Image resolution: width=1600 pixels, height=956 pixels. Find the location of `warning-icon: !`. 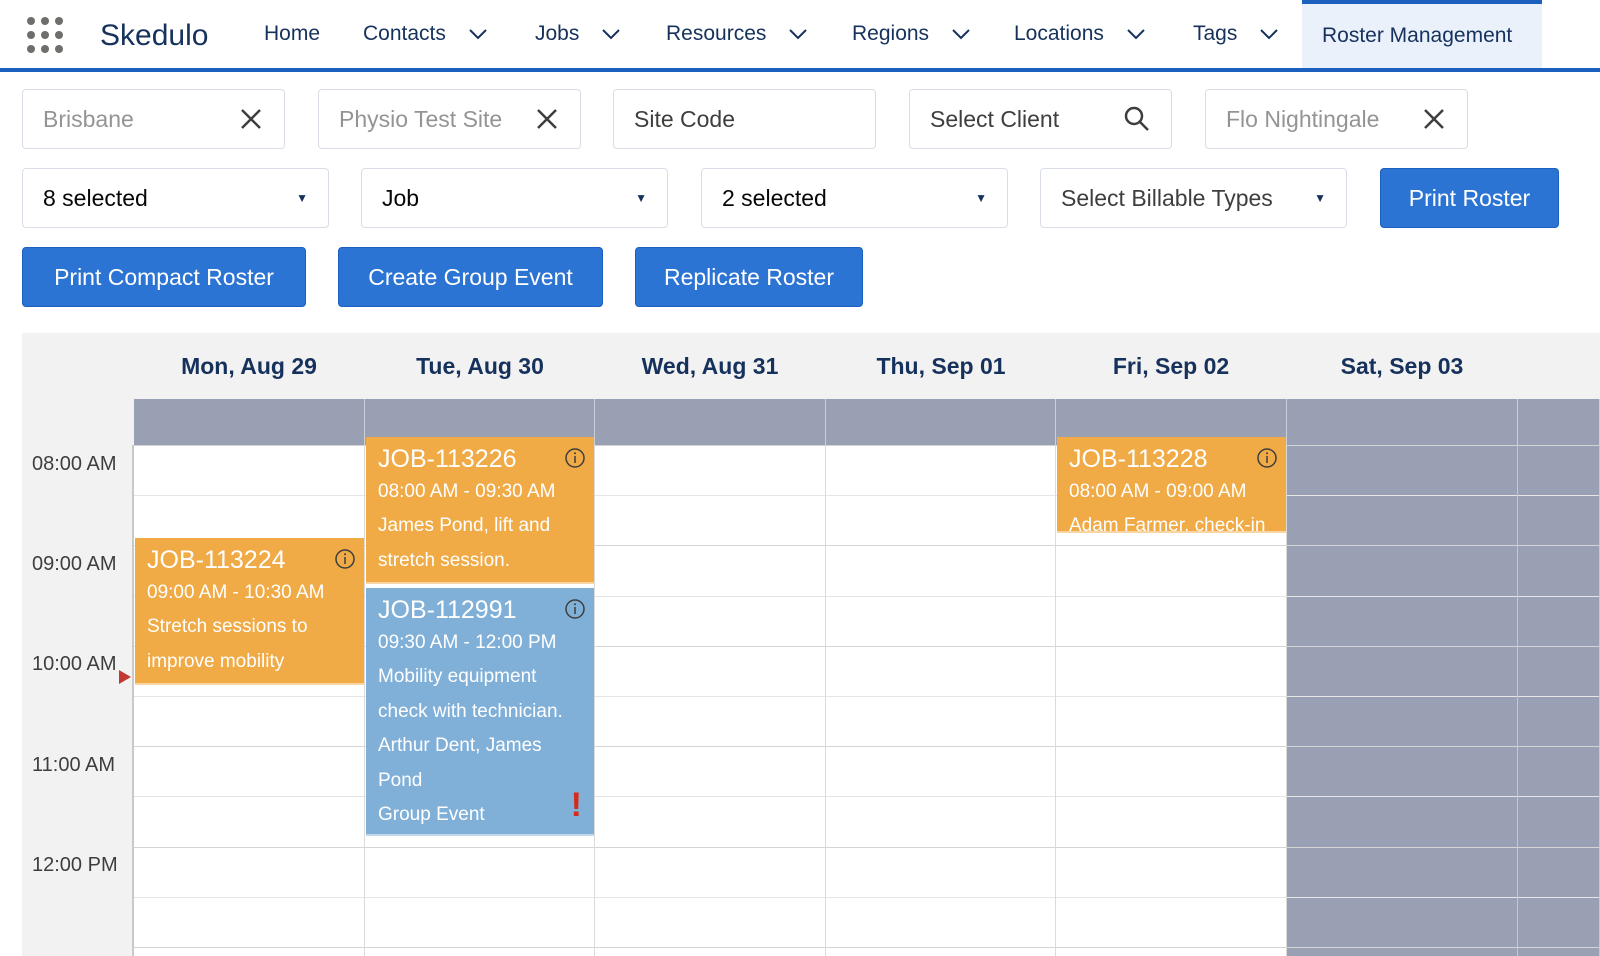

warning-icon: ! is located at coordinates (576, 805).